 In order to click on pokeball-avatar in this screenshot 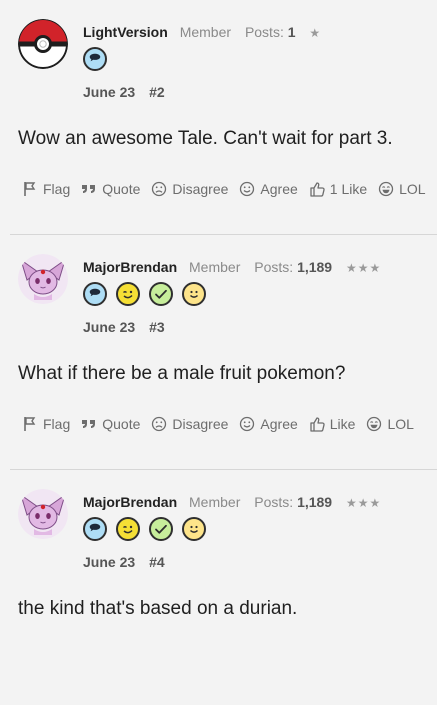, I will do `click(43, 44)`.